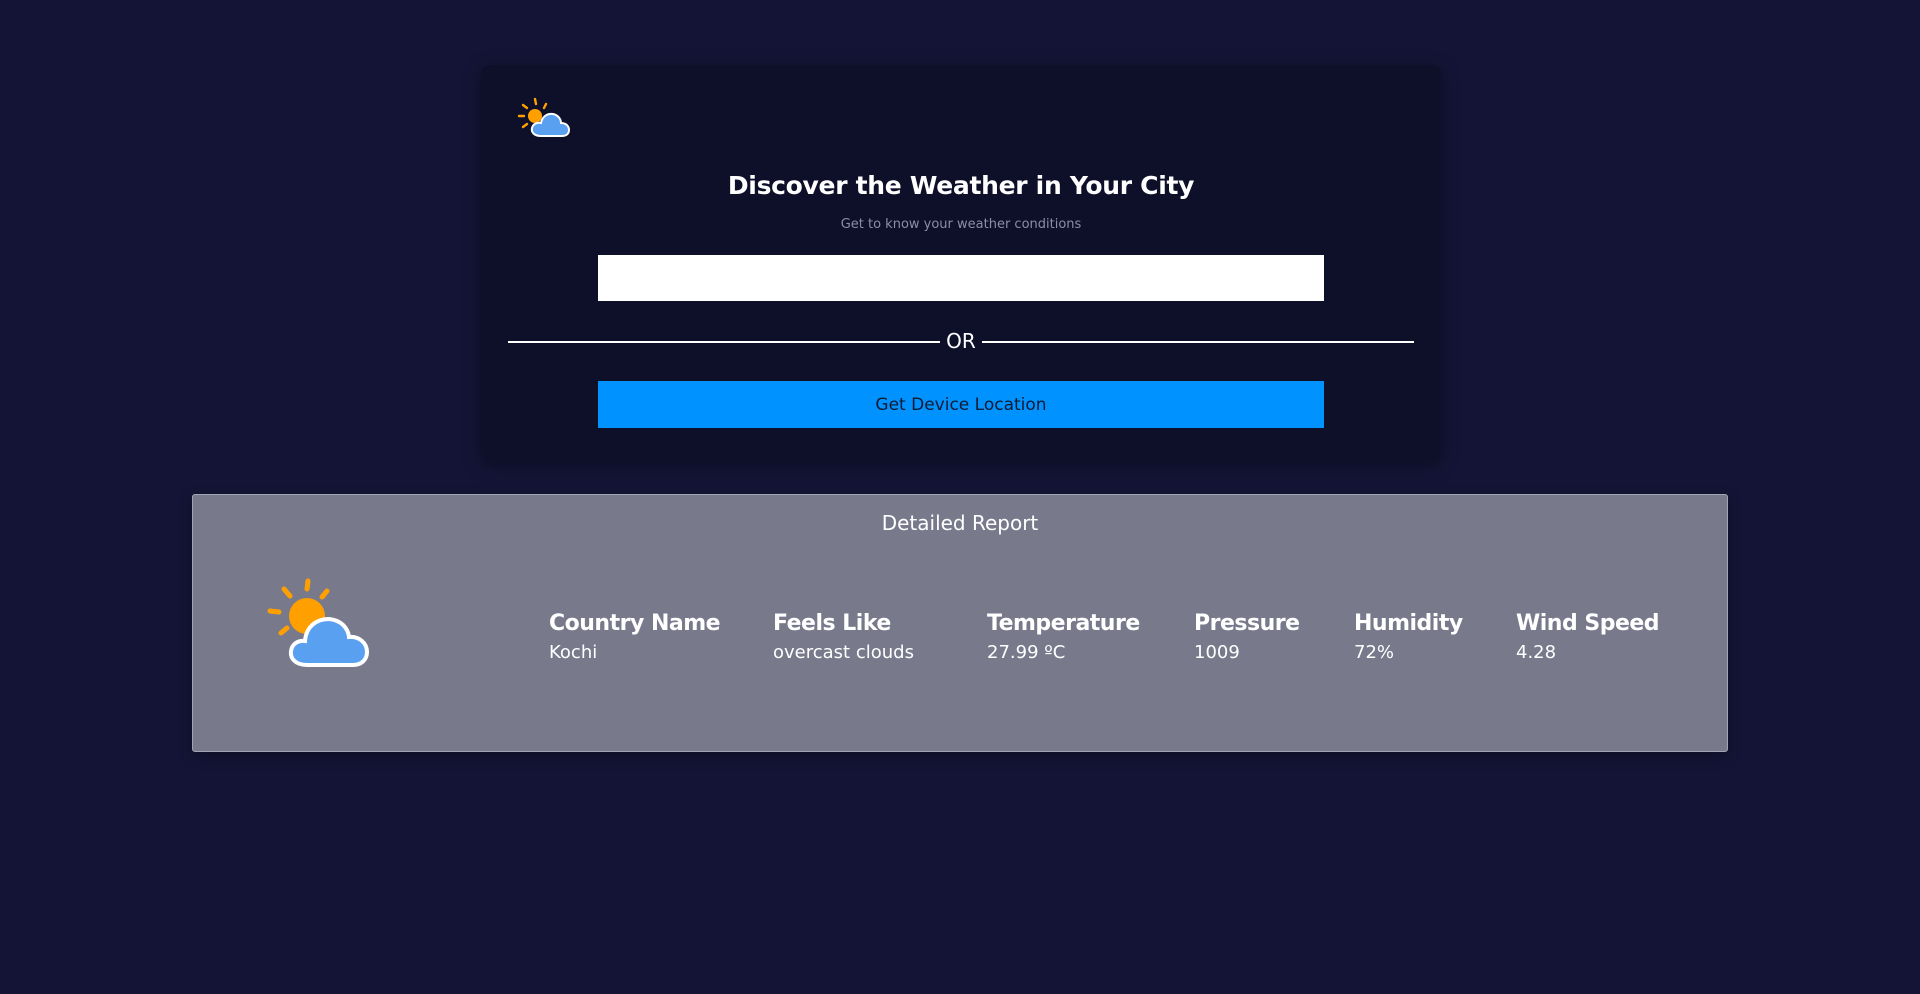 This screenshot has width=1920, height=994. What do you see at coordinates (1536, 652) in the screenshot?
I see `stat-value: 4.28` at bounding box center [1536, 652].